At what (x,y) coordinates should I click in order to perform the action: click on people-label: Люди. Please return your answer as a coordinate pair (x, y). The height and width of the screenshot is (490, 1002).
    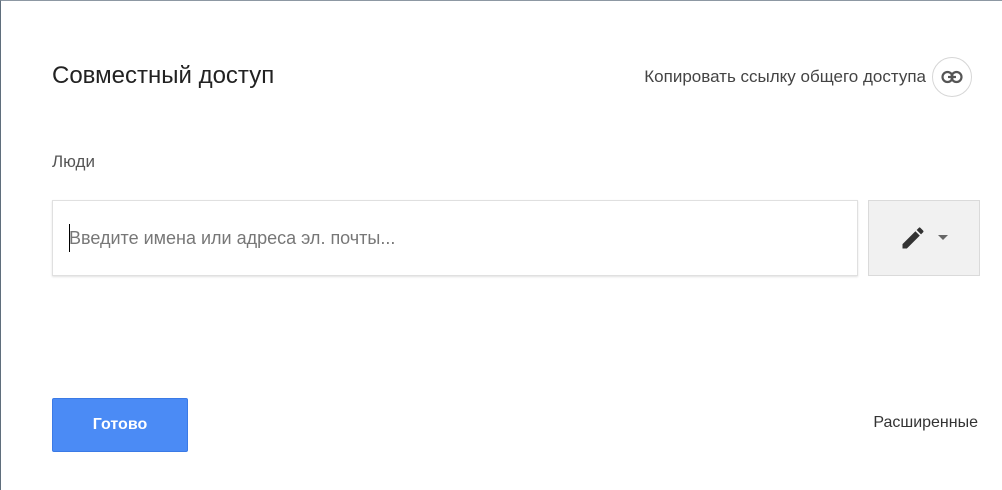
    Looking at the image, I should click on (73, 161).